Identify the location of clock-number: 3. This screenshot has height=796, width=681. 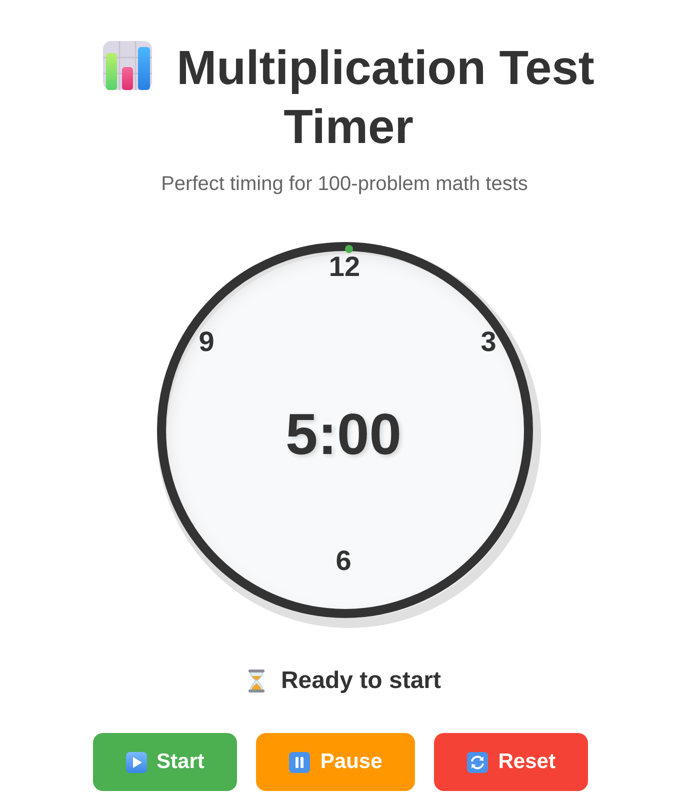
(488, 342).